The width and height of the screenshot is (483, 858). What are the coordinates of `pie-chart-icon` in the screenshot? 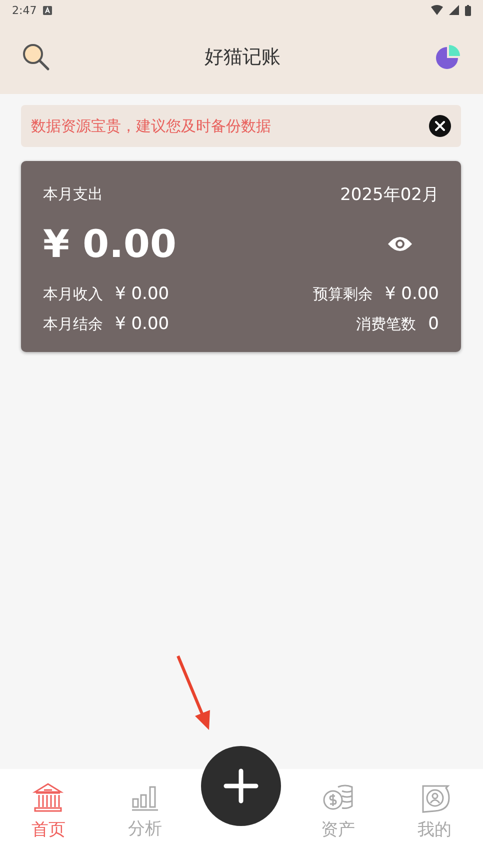 It's located at (448, 57).